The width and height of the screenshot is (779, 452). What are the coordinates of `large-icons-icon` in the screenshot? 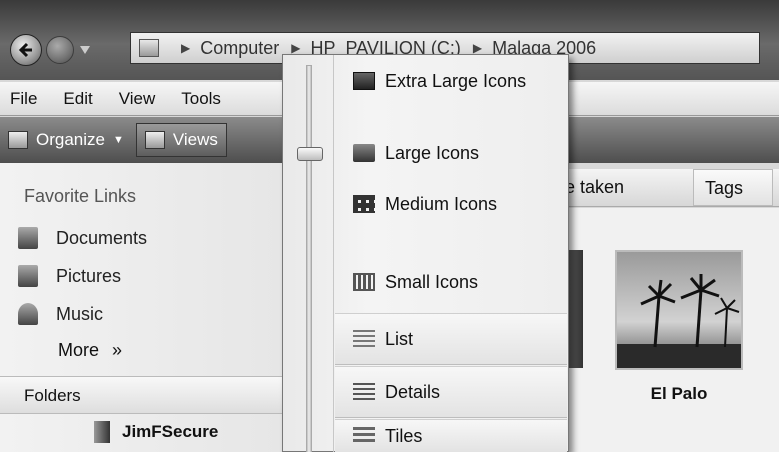 It's located at (364, 153).